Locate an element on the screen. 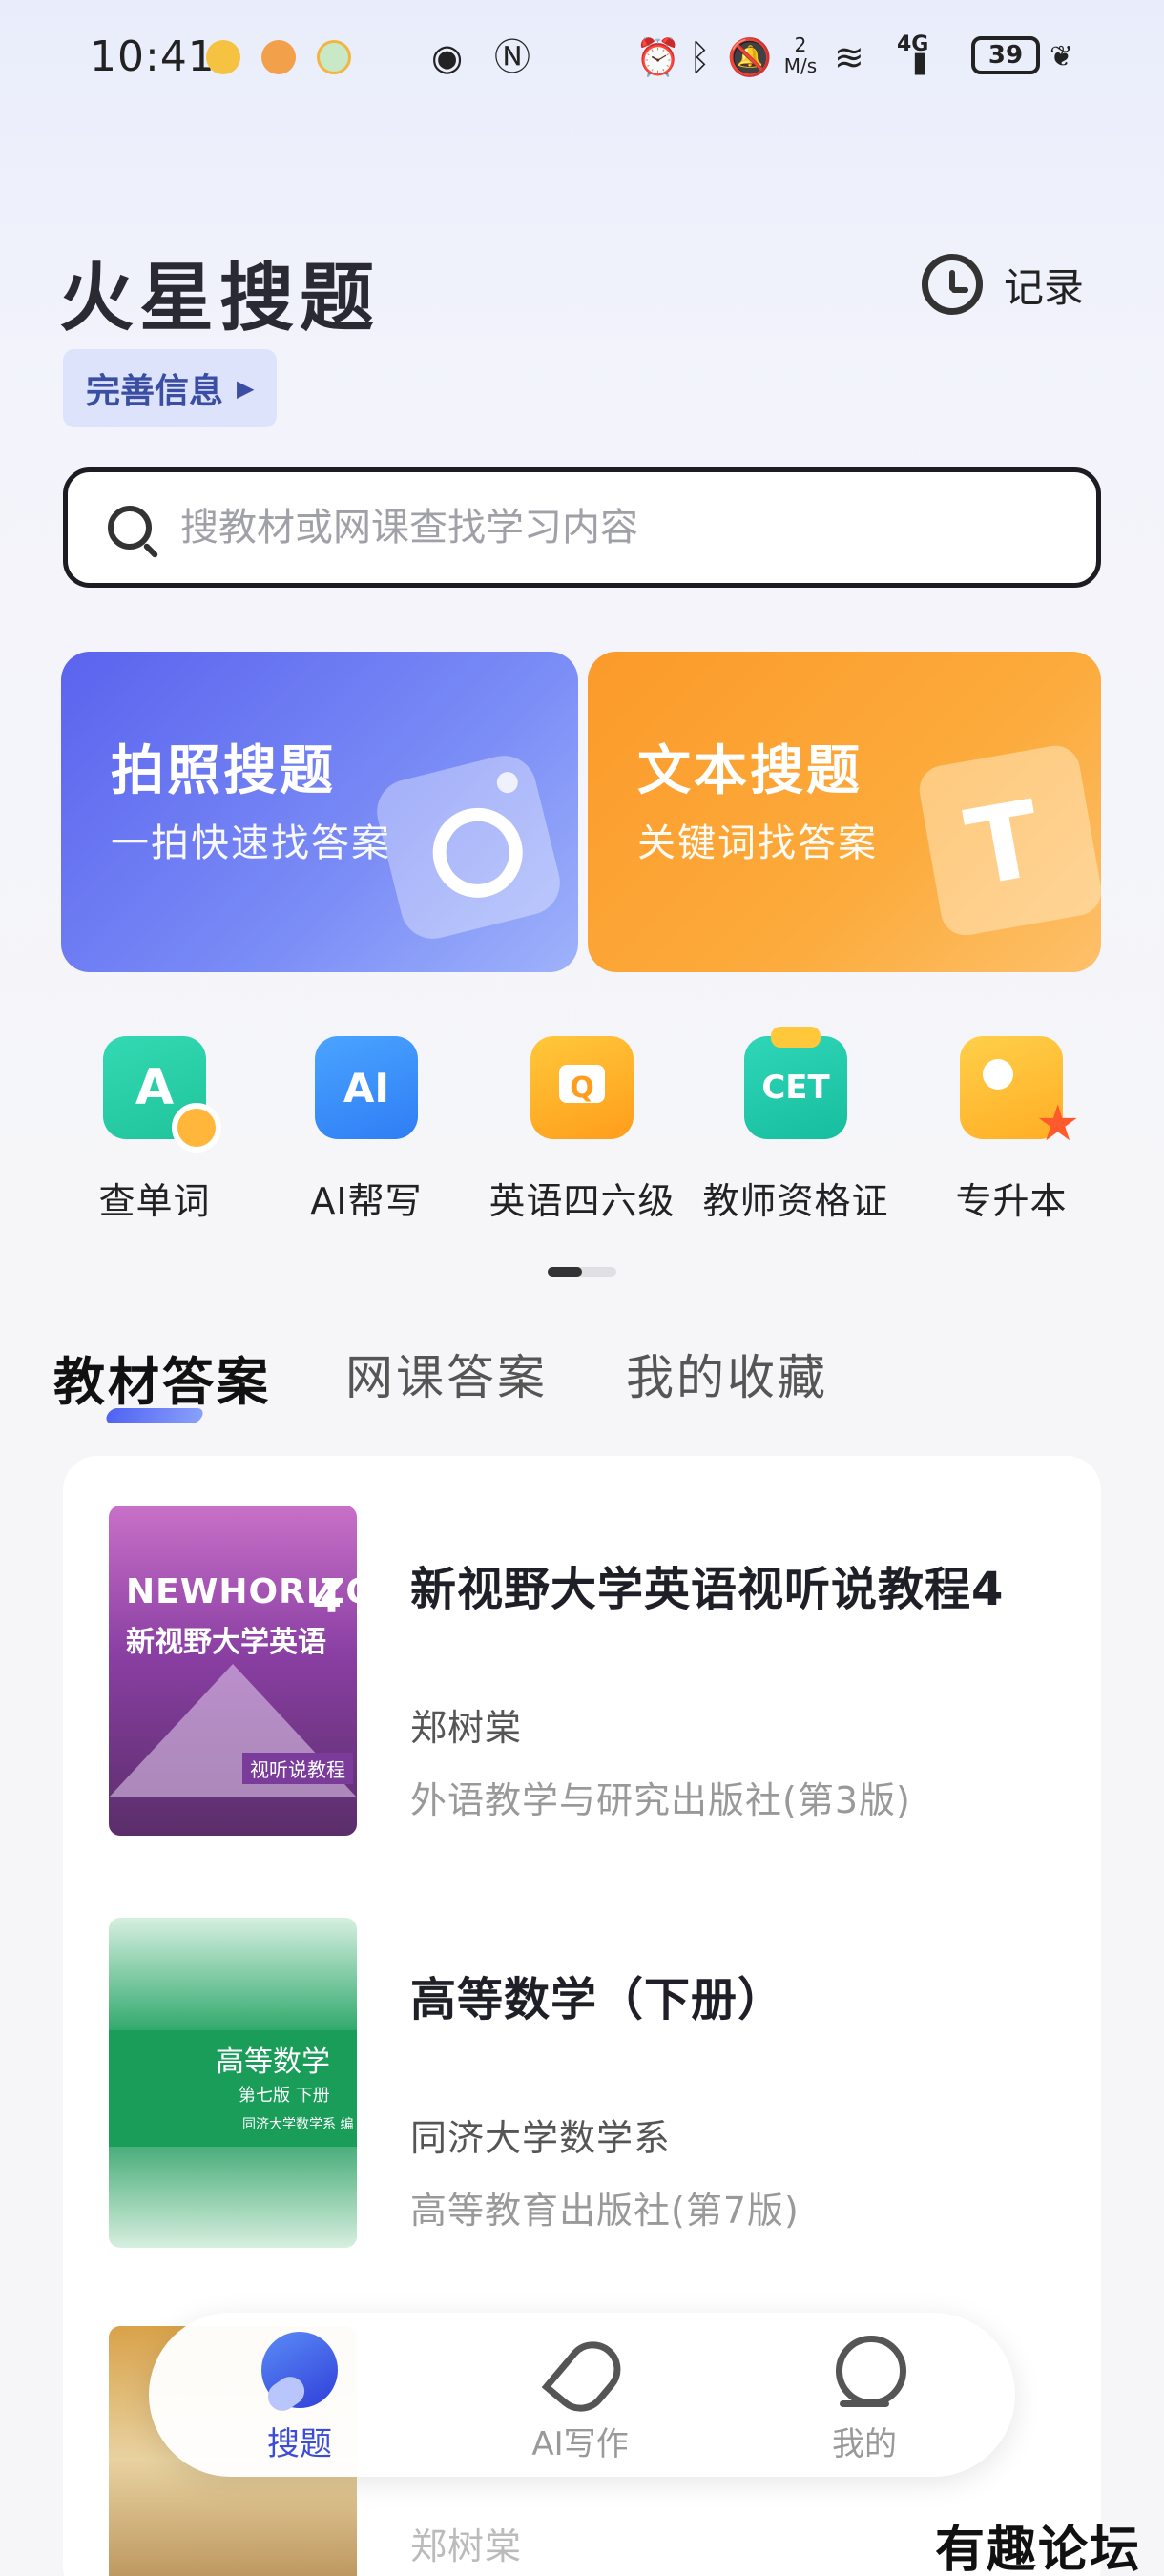 Image resolution: width=1164 pixels, height=2576 pixels. search-icon is located at coordinates (130, 528).